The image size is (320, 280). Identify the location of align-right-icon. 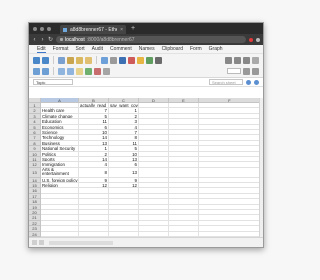
(246, 60).